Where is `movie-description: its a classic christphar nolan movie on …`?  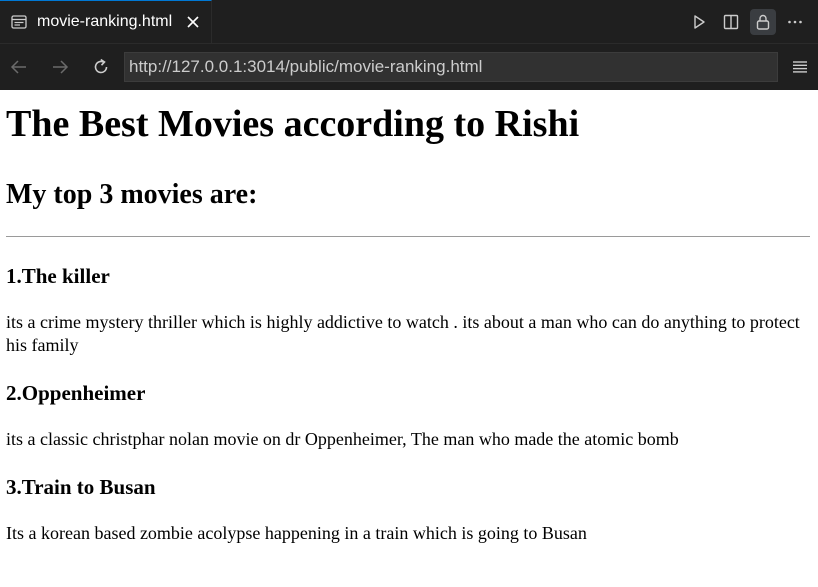
movie-description: its a classic christphar nolan movie on … is located at coordinates (342, 439).